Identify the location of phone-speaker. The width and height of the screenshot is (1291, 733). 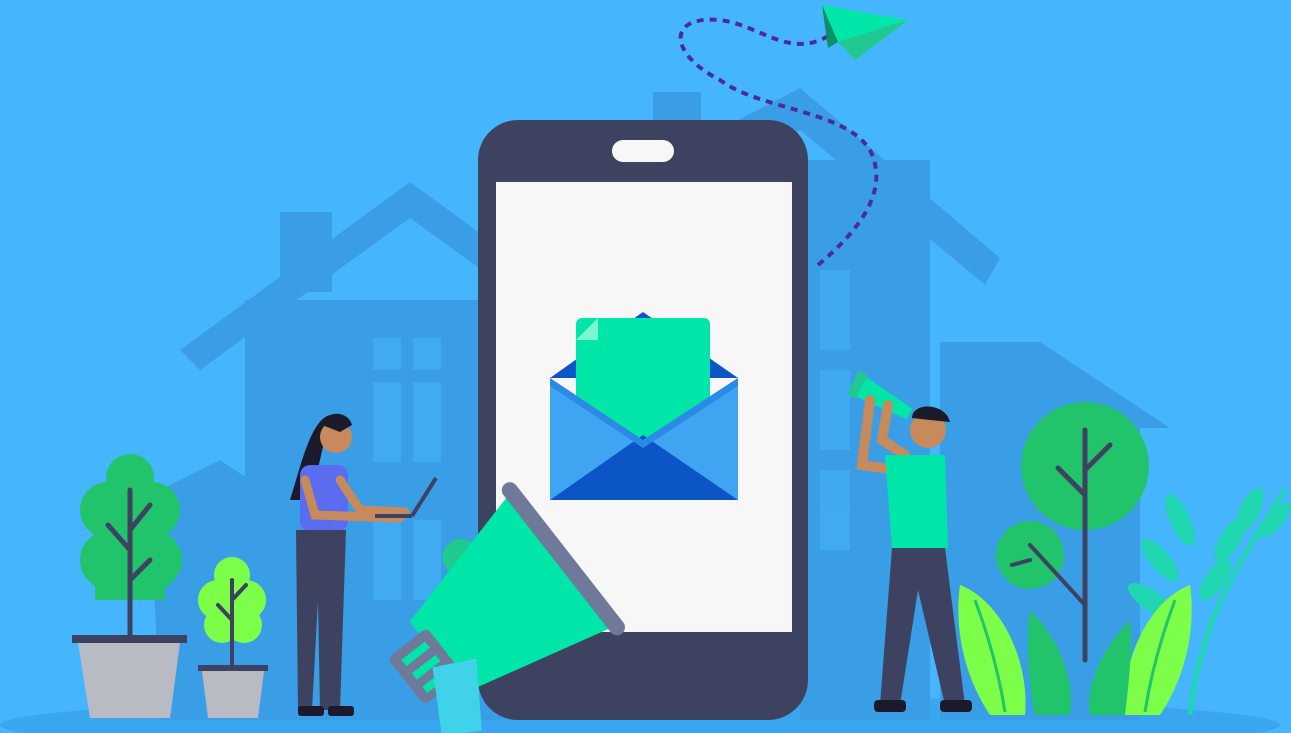
(643, 151).